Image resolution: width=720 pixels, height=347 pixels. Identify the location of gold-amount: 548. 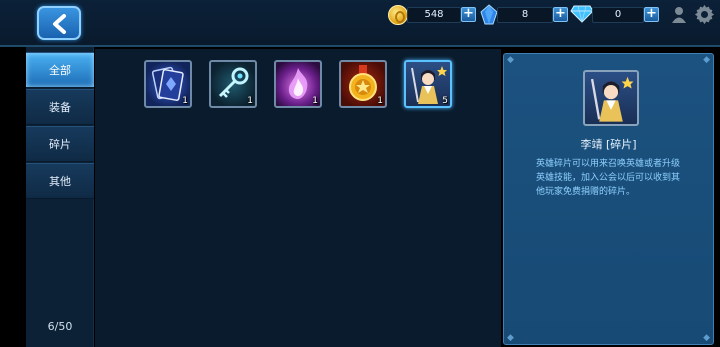
(434, 15).